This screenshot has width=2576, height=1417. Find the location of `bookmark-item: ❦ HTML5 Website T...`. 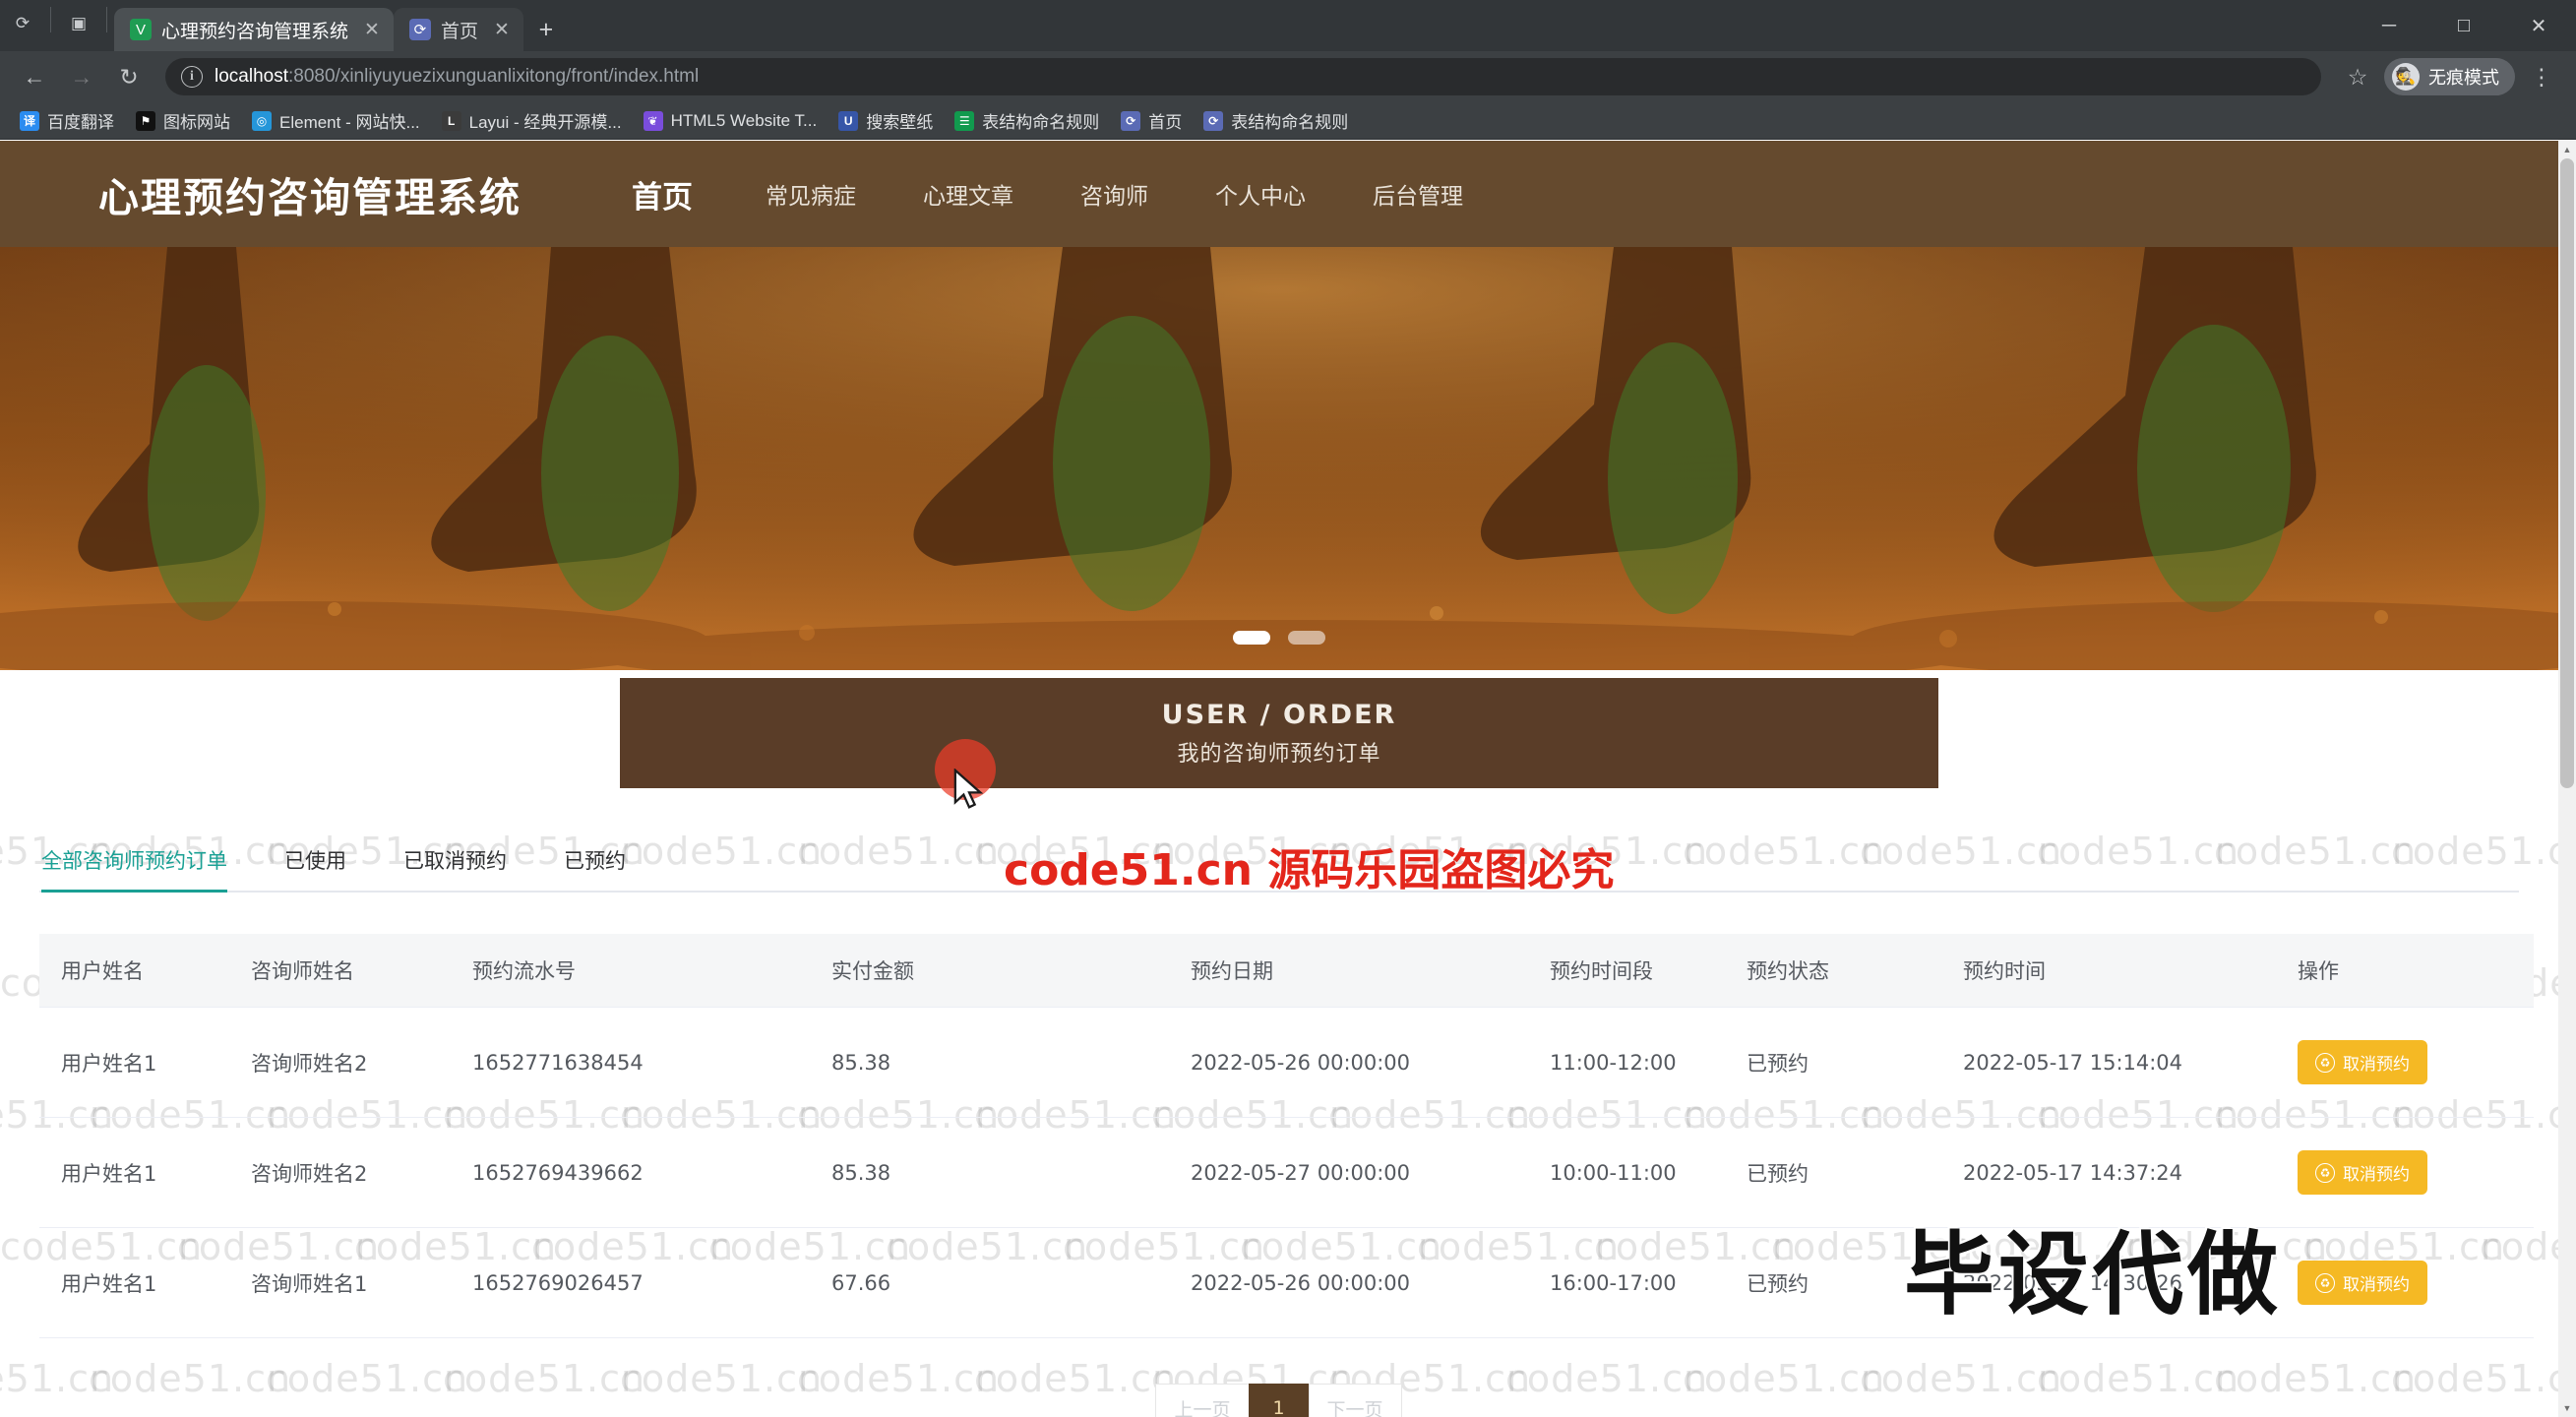

bookmark-item: ❦ HTML5 Website T... is located at coordinates (731, 121).